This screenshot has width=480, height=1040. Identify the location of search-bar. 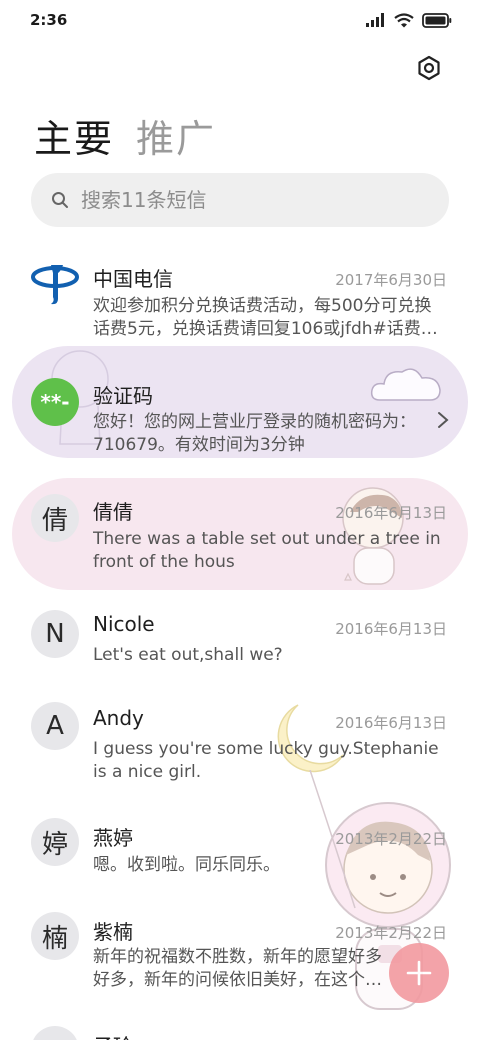
(240, 200).